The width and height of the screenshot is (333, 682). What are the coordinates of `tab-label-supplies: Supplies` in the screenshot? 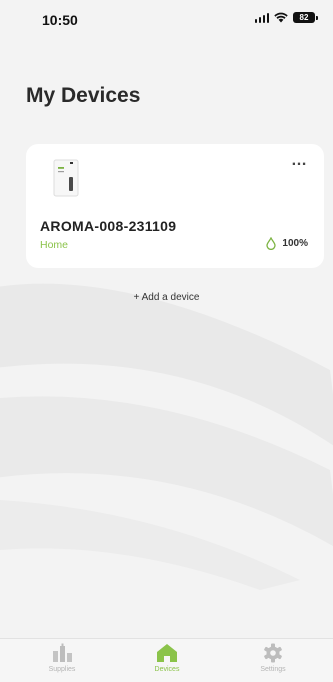 It's located at (62, 669).